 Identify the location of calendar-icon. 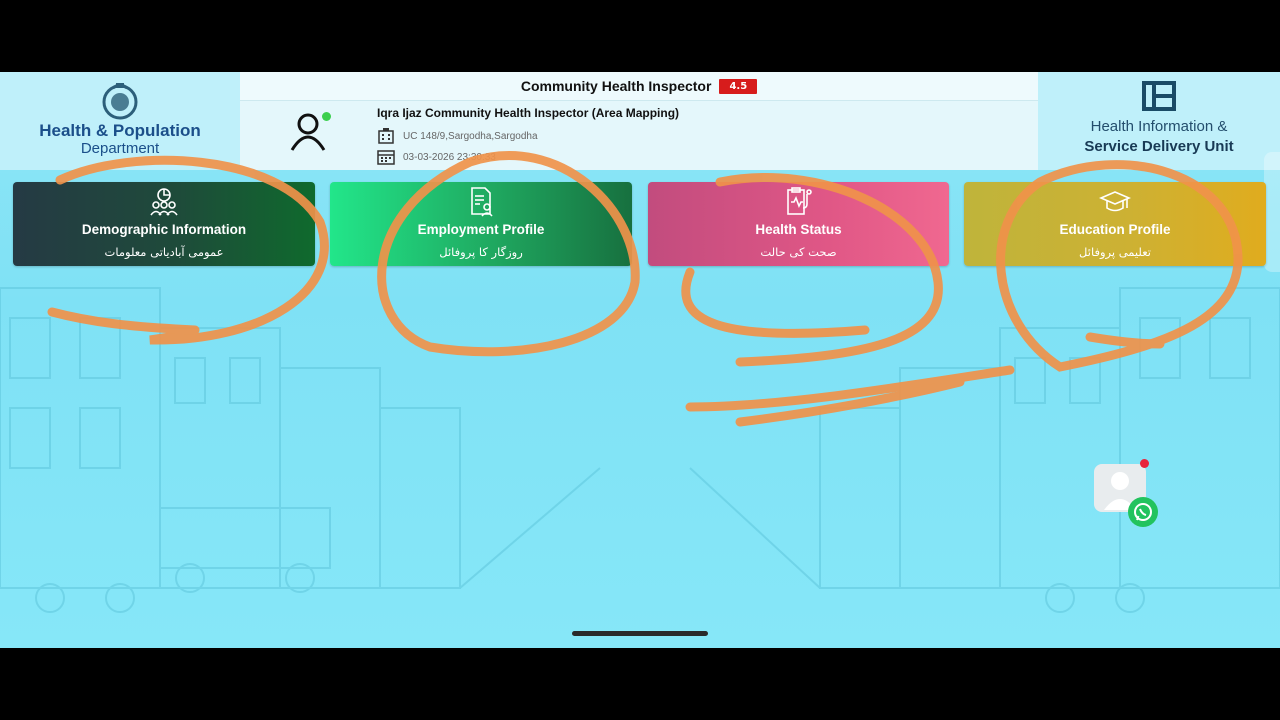
(386, 157).